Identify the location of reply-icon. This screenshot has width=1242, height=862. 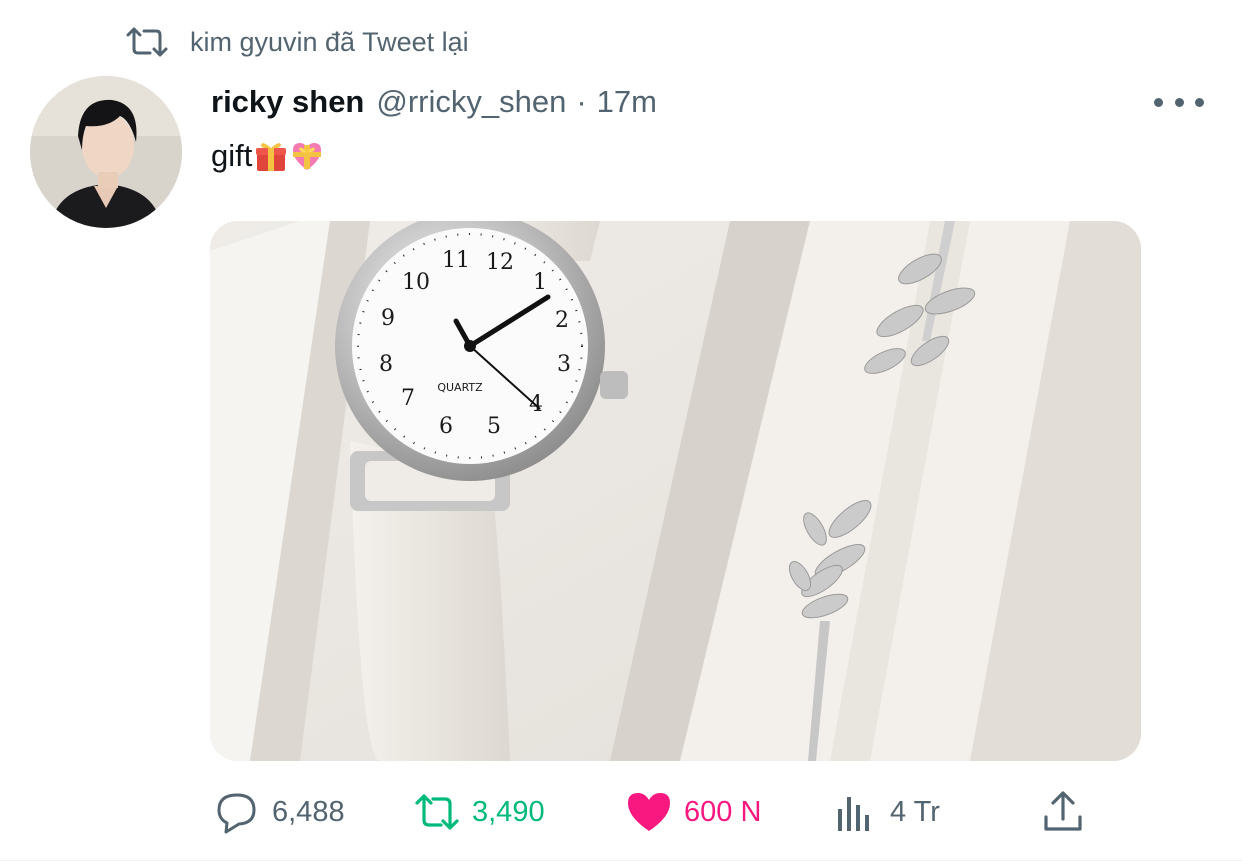
(236, 813).